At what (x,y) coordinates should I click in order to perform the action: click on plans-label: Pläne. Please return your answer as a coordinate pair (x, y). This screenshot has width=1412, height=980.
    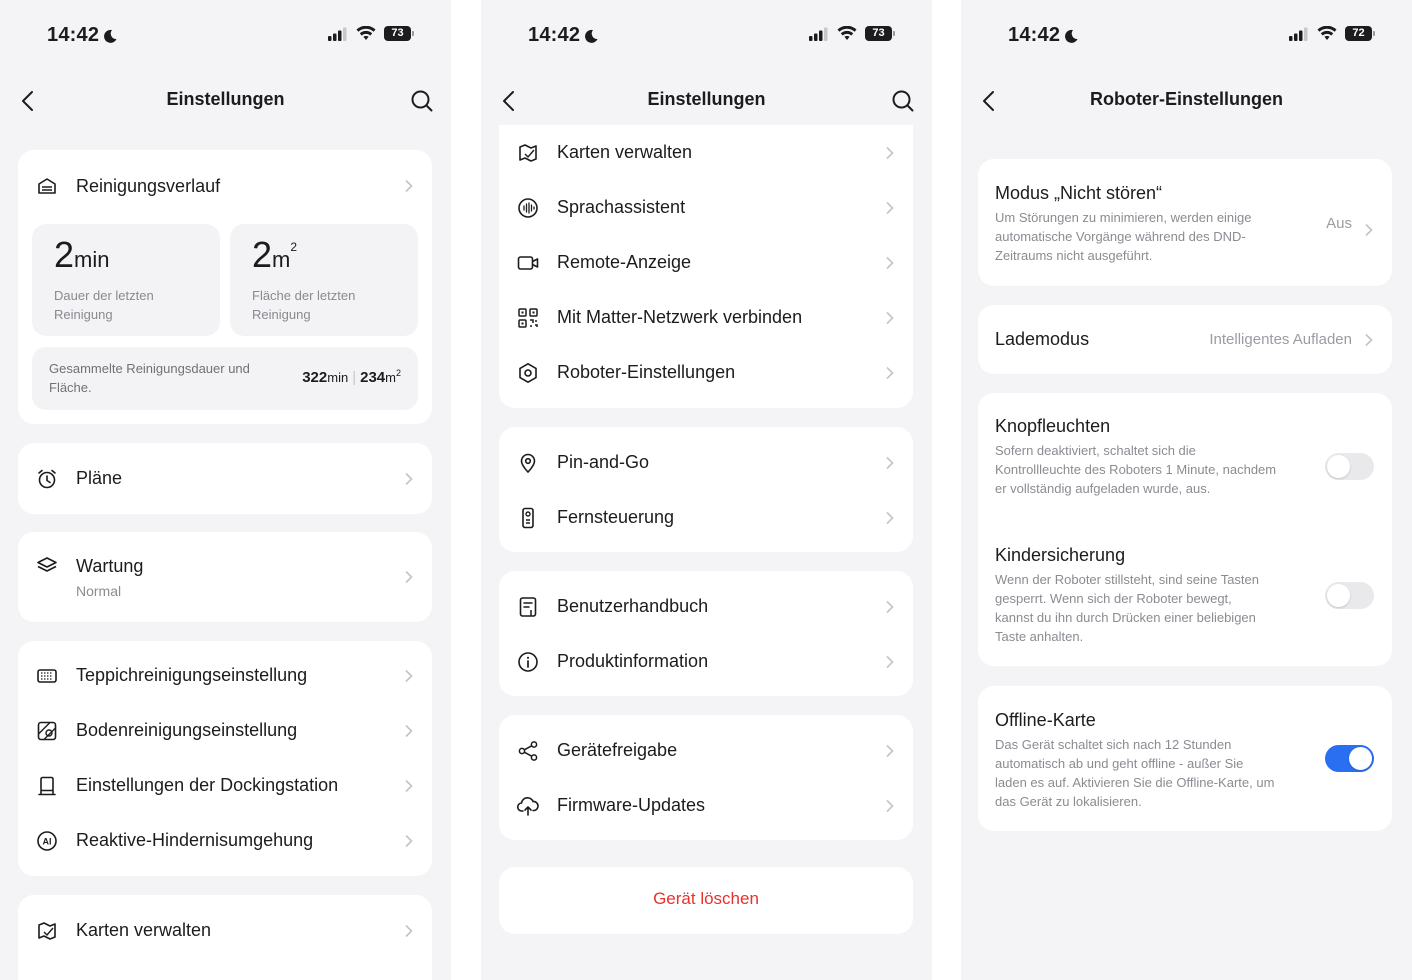
    Looking at the image, I should click on (99, 478).